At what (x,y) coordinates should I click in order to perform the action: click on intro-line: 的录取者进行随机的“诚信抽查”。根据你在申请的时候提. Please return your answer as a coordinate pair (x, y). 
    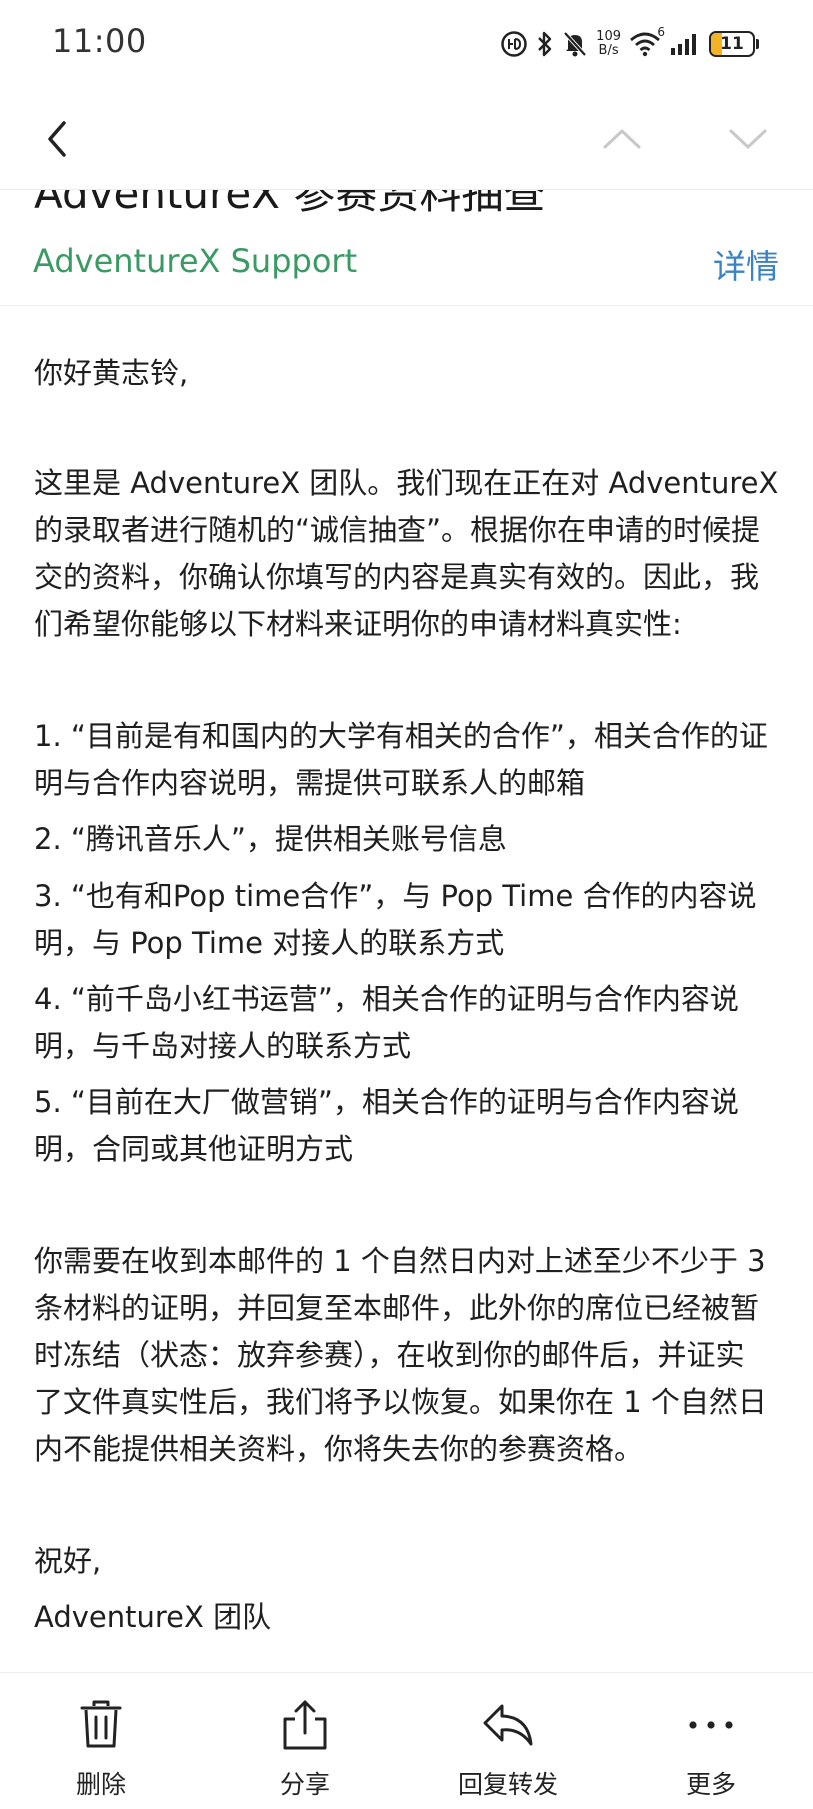
    Looking at the image, I should click on (397, 530).